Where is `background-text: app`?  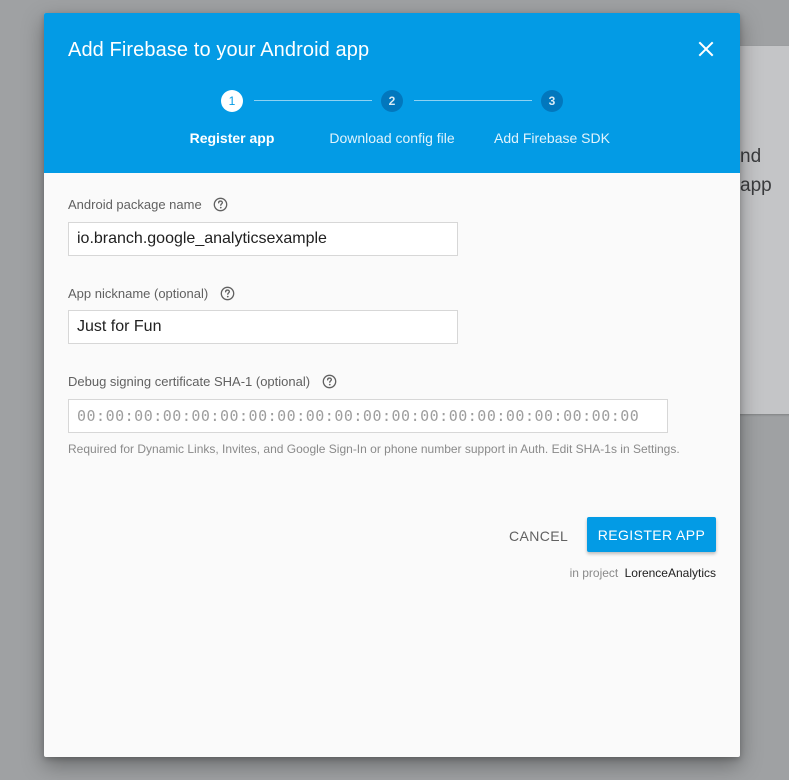
background-text: app is located at coordinates (756, 185).